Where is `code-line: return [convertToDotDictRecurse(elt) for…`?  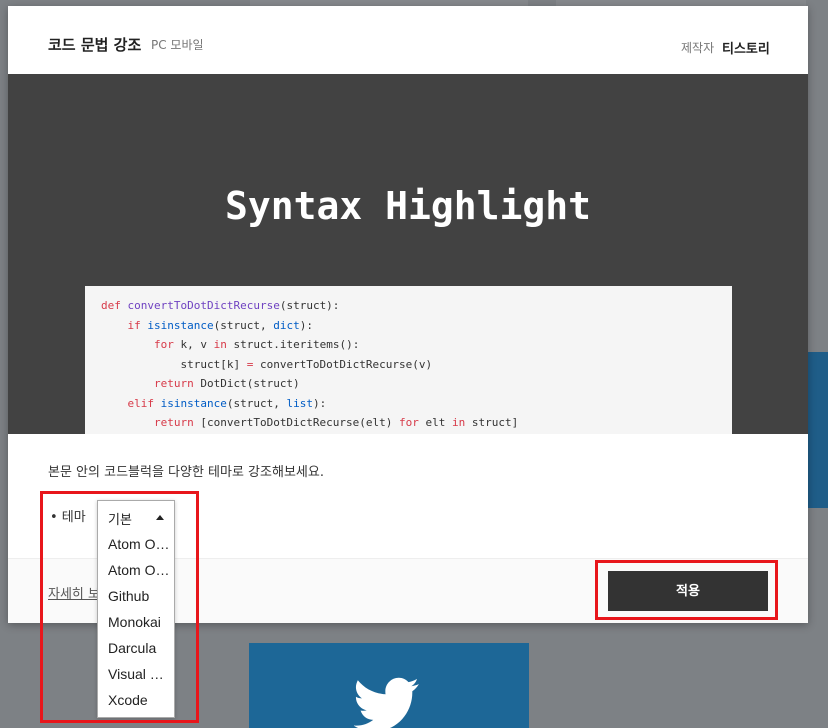
code-line: return [convertToDotDictRecurse(elt) for… is located at coordinates (408, 423).